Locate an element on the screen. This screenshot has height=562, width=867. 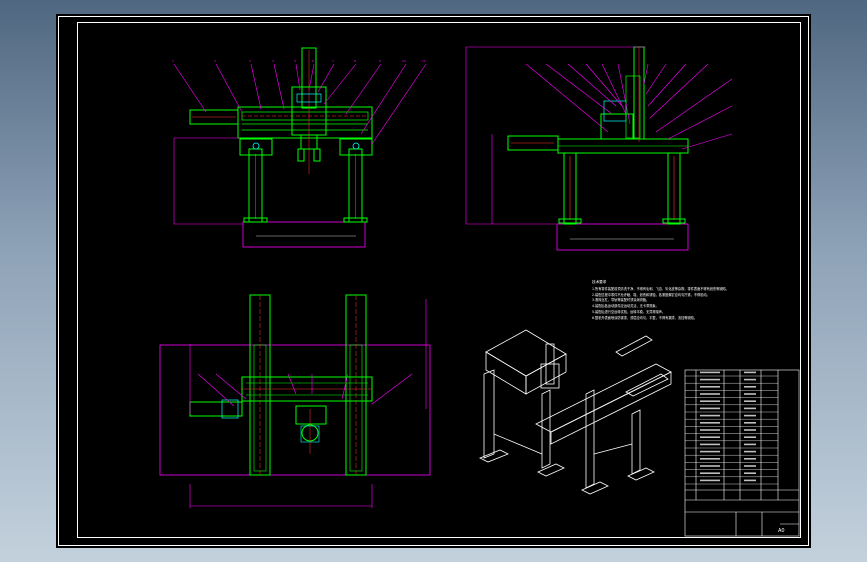
svg-text: 9 is located at coordinates (380, 61).